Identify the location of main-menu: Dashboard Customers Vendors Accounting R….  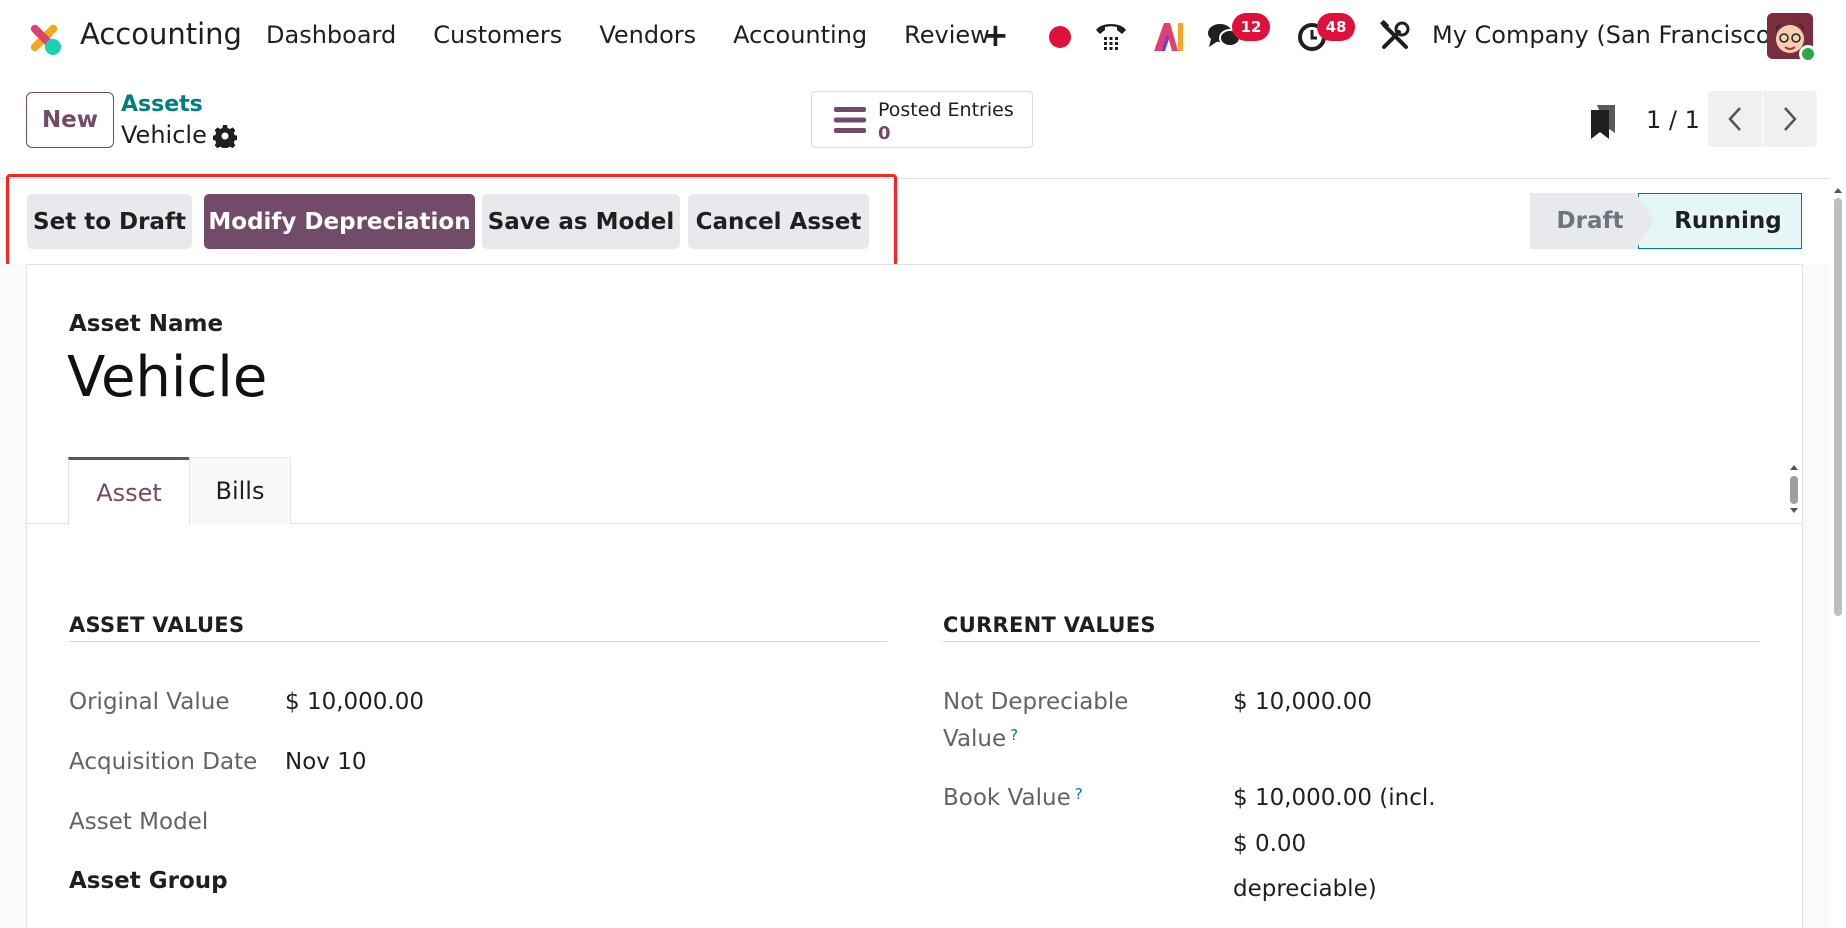
(646, 35).